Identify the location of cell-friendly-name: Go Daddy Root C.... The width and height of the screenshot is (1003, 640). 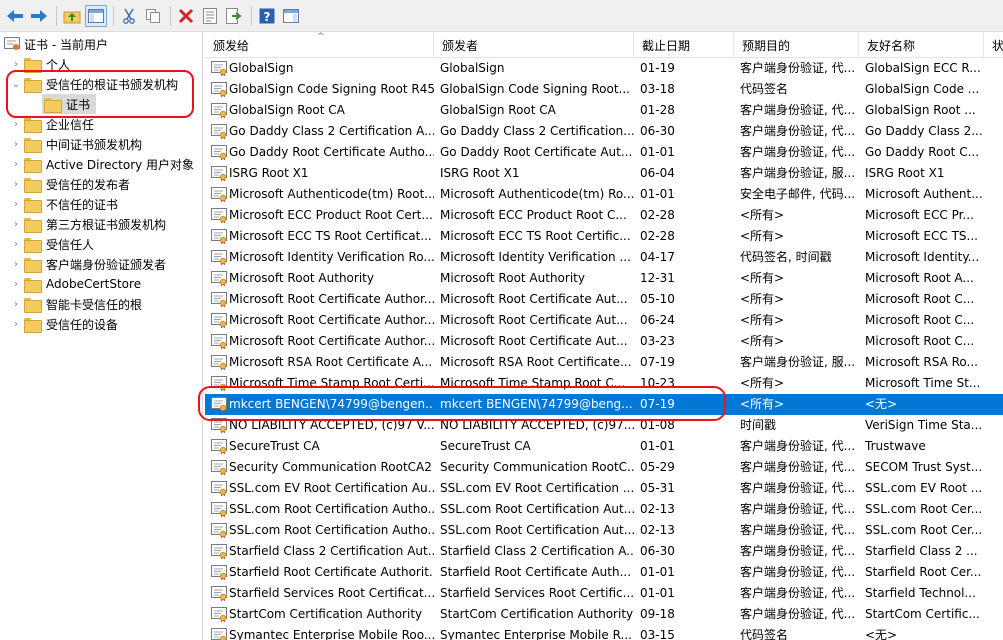
(922, 152).